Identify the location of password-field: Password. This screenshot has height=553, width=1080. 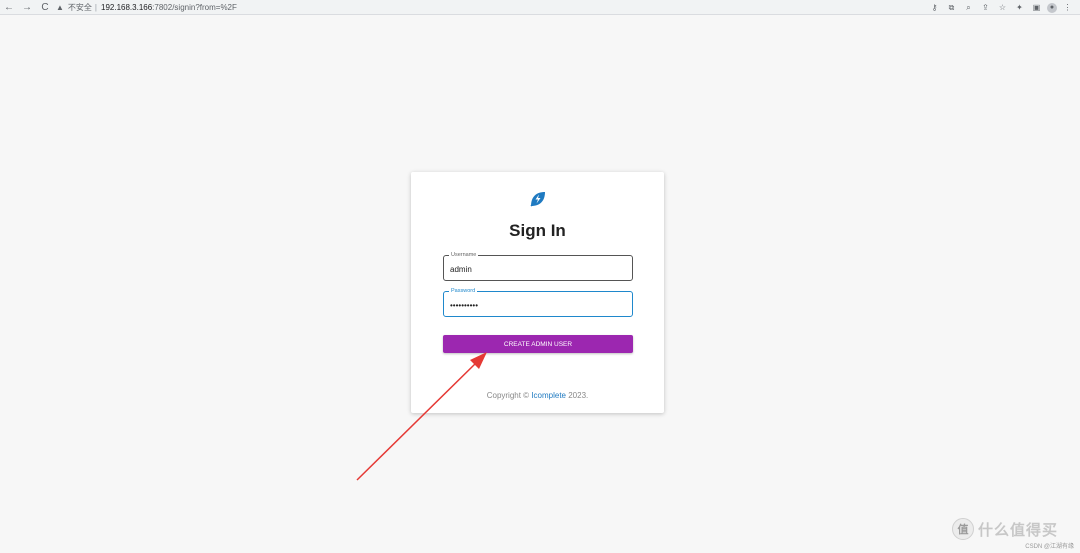
(538, 302).